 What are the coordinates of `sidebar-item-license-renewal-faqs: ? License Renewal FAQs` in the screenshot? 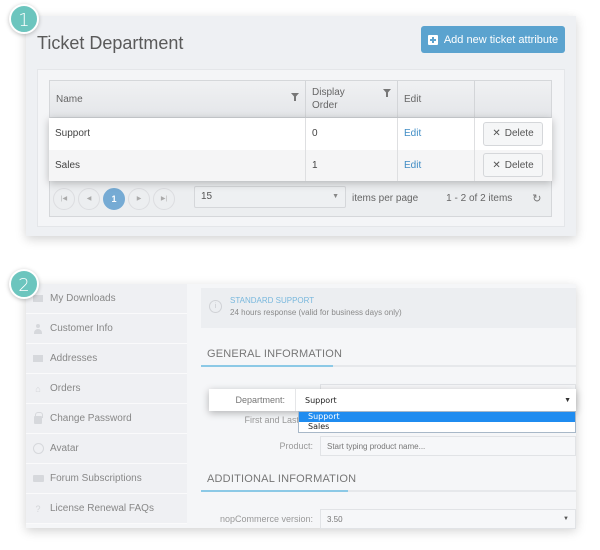 It's located at (106, 509).